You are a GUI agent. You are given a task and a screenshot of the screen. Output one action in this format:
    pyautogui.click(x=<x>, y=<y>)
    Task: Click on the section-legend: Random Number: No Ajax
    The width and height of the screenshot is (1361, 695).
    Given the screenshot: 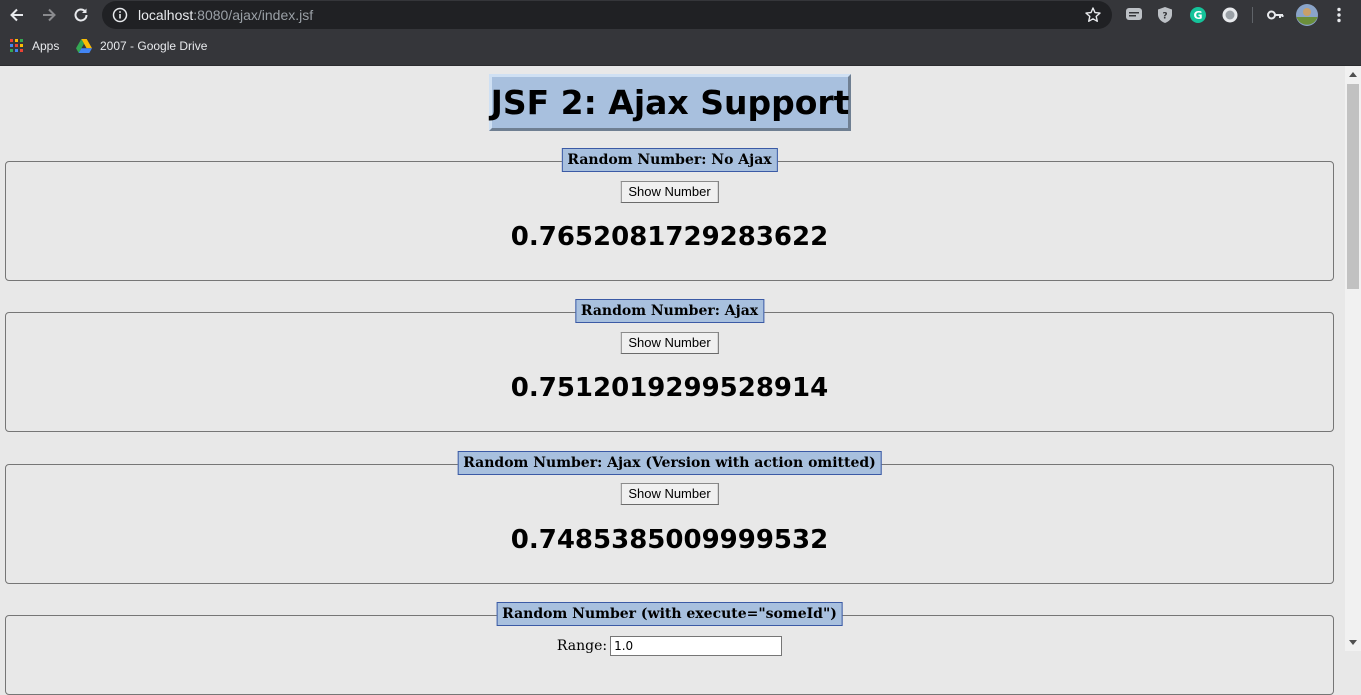 What is the action you would take?
    pyautogui.click(x=669, y=160)
    